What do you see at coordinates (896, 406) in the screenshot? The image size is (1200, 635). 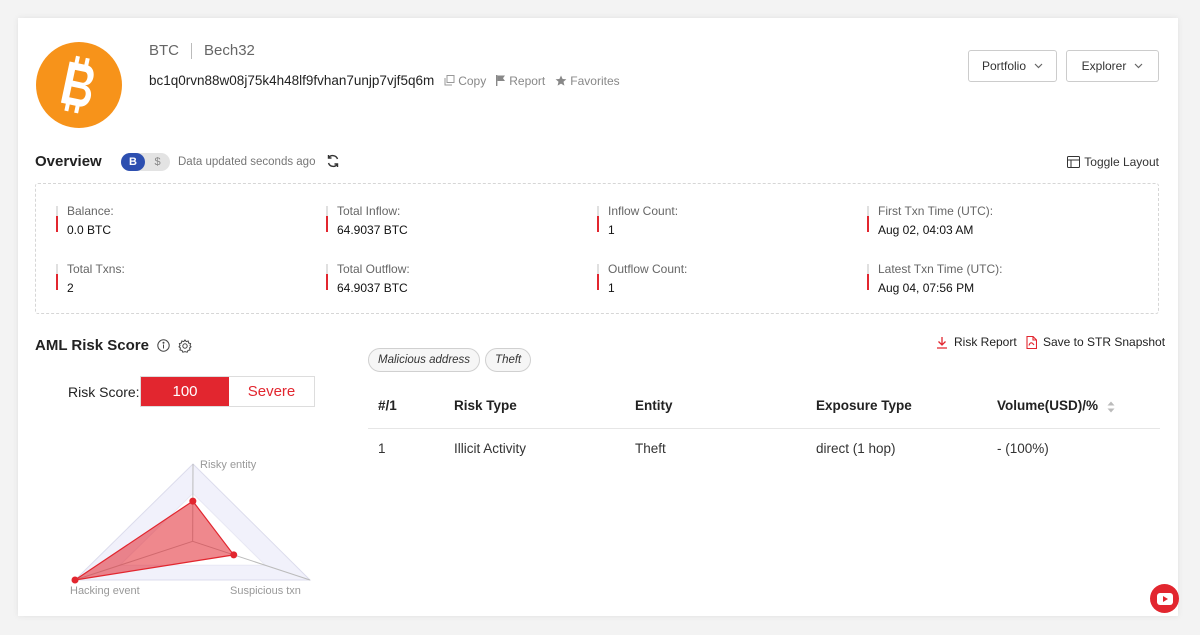 I see `col-exposure-type: Exposure Type` at bounding box center [896, 406].